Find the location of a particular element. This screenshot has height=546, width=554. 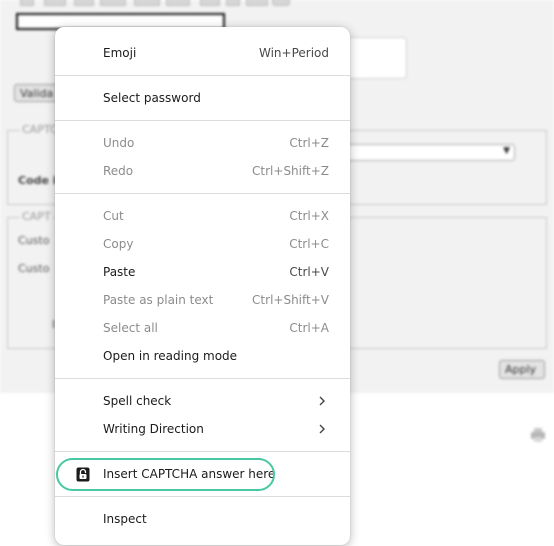

lock-icon is located at coordinates (83, 474).